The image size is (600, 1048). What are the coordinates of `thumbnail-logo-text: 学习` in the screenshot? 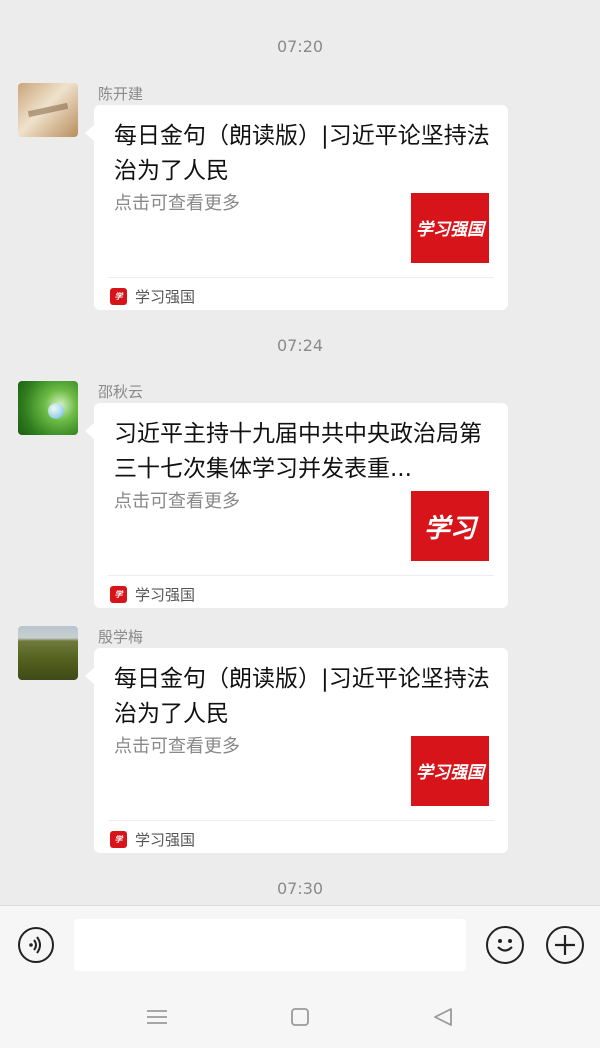 It's located at (449, 528).